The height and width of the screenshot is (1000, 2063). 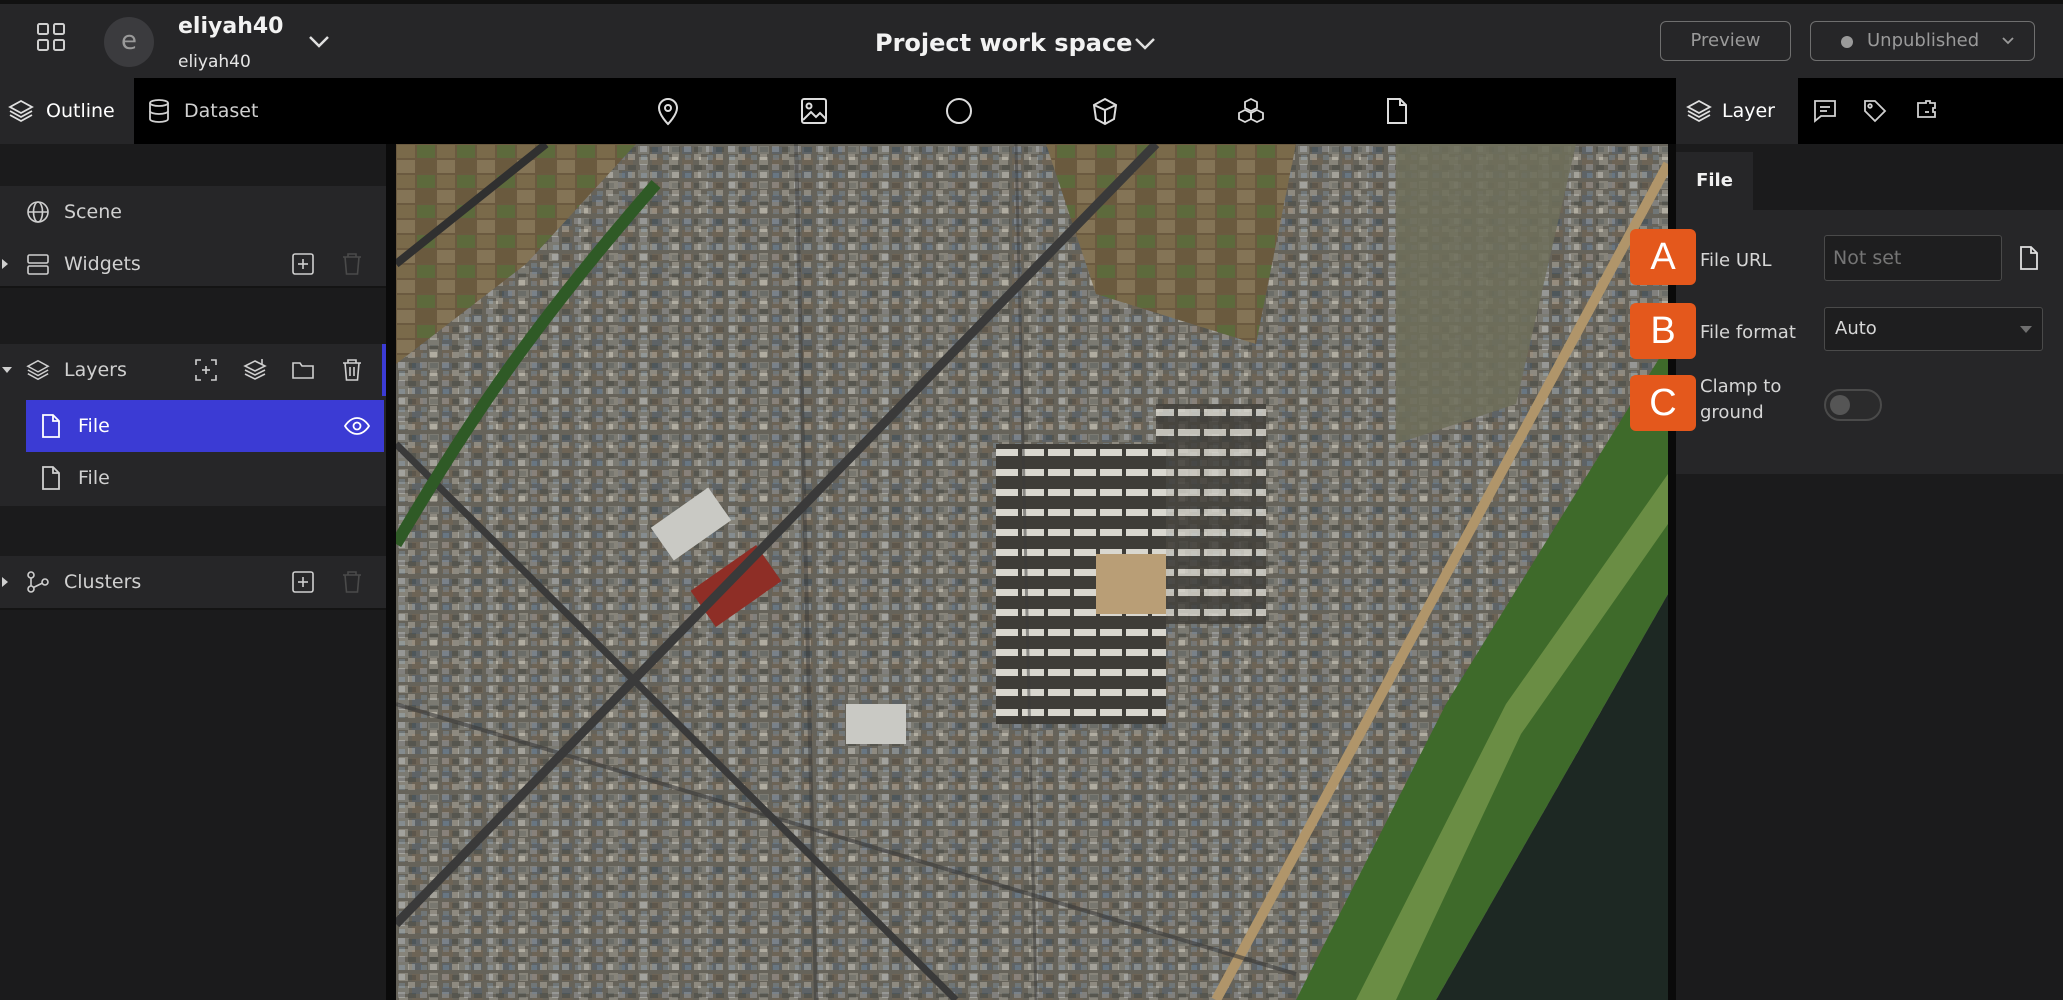 What do you see at coordinates (1663, 403) in the screenshot?
I see `annotation-marker-c: C` at bounding box center [1663, 403].